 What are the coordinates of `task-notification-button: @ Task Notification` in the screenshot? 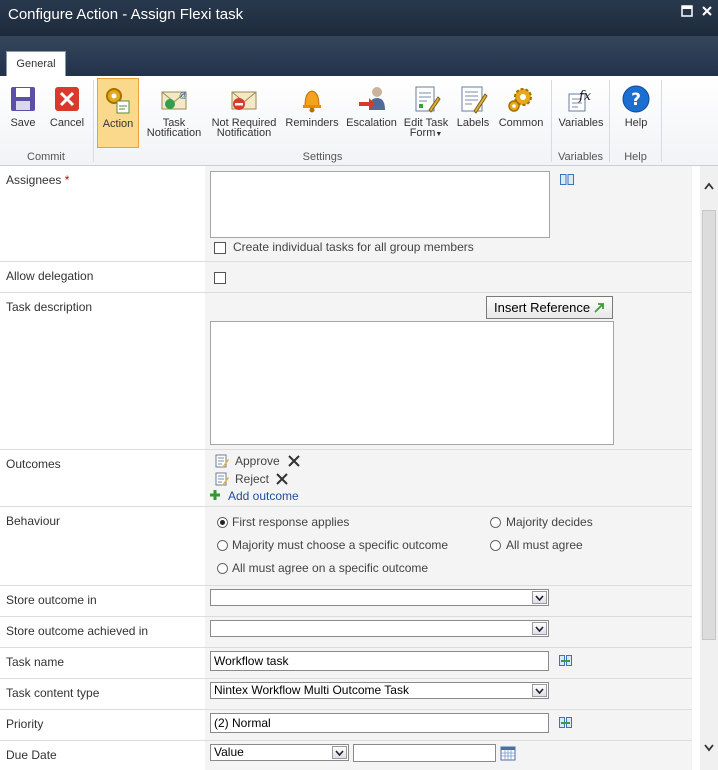 It's located at (174, 113).